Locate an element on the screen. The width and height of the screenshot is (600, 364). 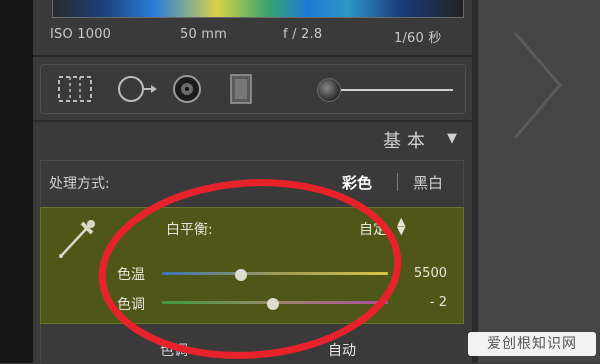
white-balance-label: 白平衡: is located at coordinates (189, 230).